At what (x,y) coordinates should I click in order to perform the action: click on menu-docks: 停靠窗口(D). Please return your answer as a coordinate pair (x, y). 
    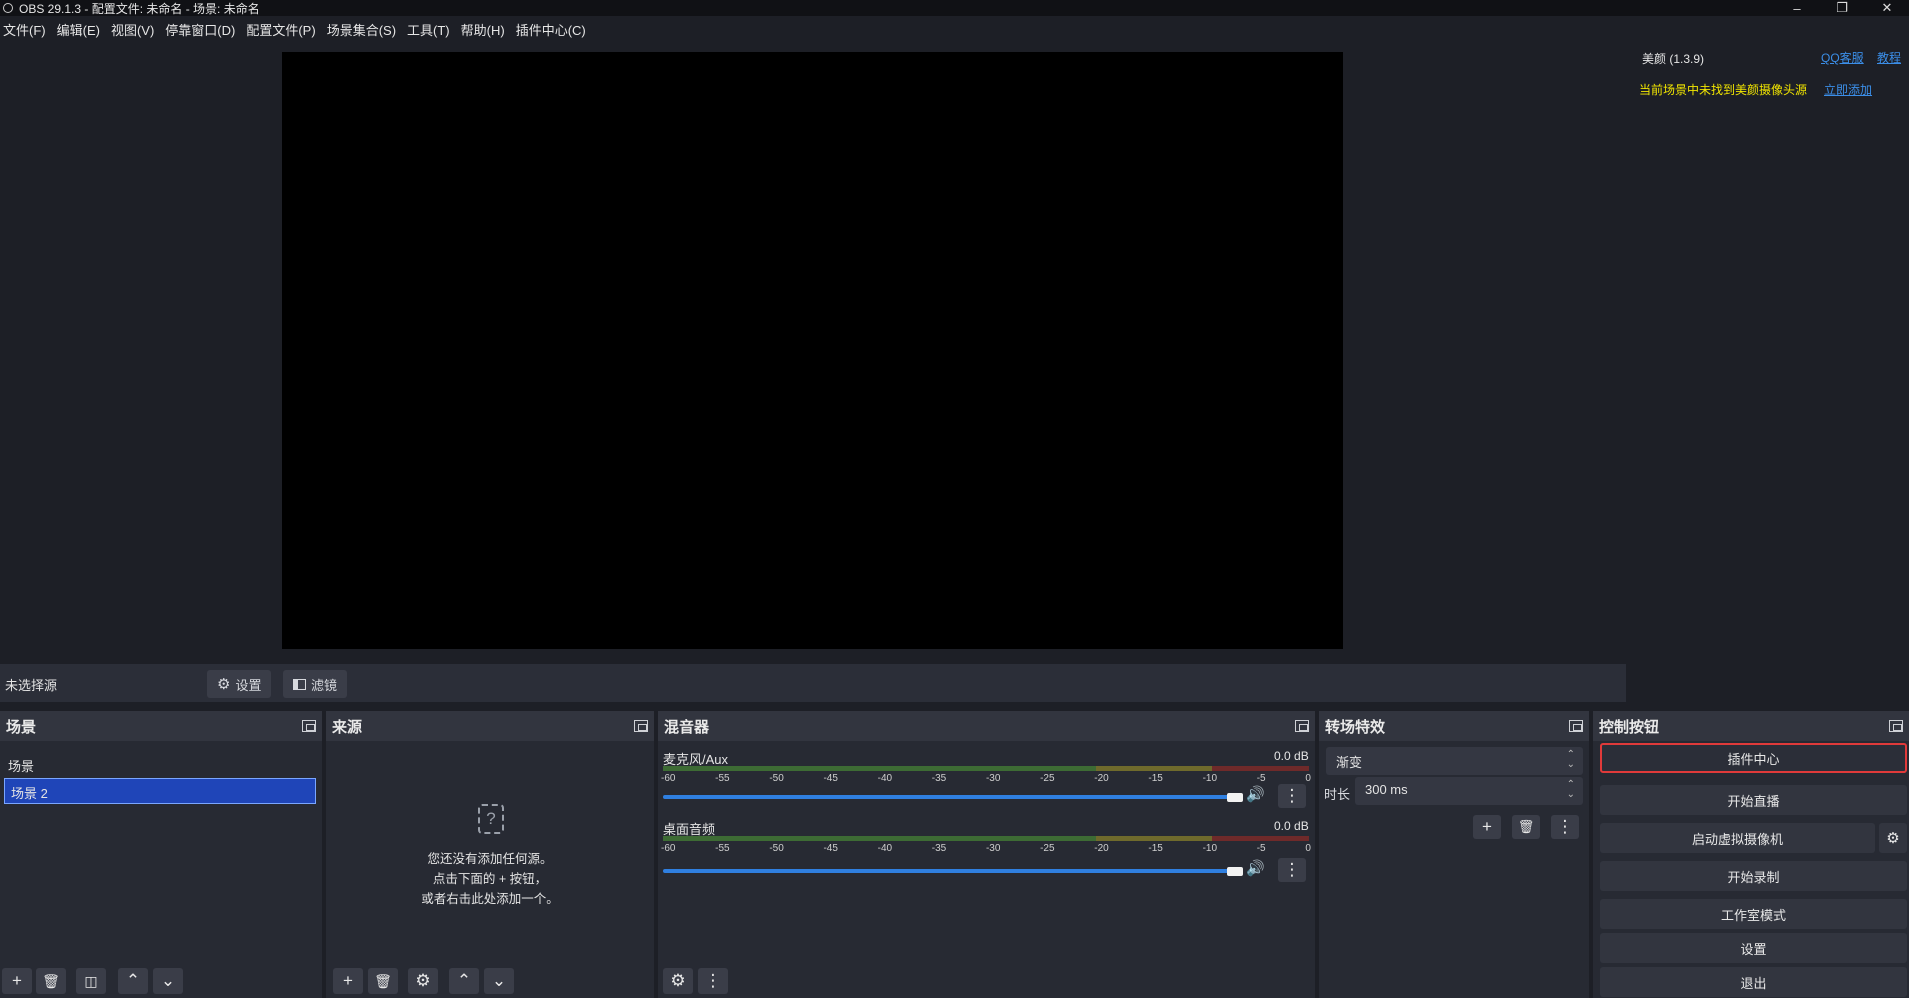
    Looking at the image, I should click on (202, 29).